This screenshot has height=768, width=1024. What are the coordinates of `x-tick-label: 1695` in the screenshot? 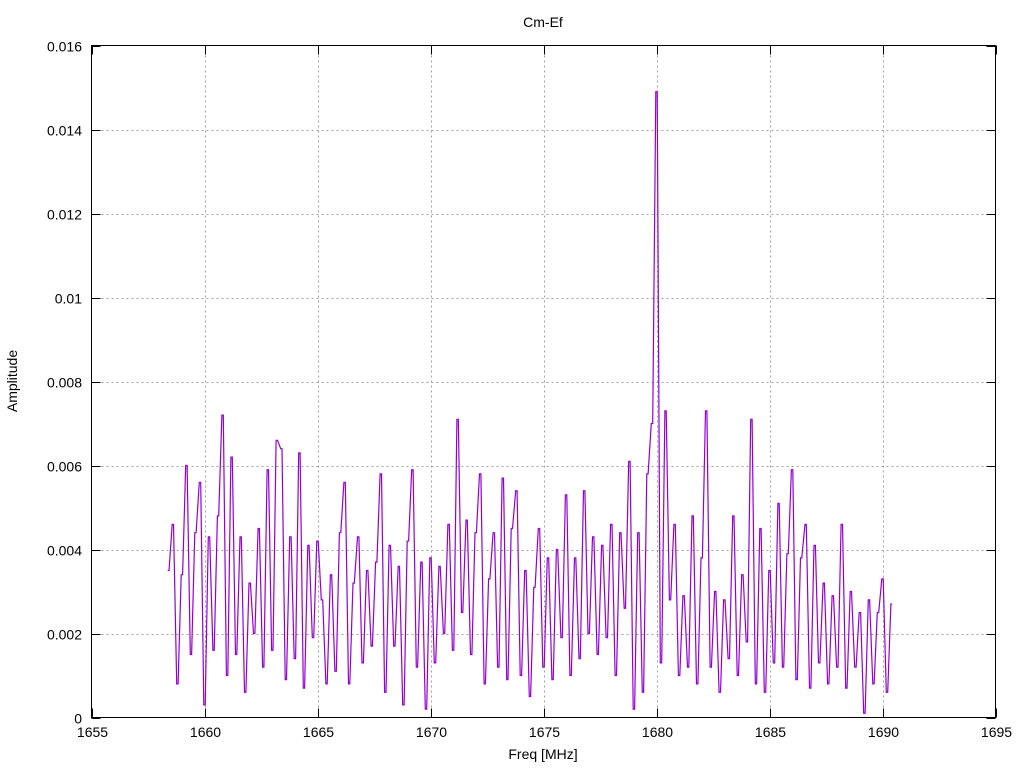 It's located at (996, 732).